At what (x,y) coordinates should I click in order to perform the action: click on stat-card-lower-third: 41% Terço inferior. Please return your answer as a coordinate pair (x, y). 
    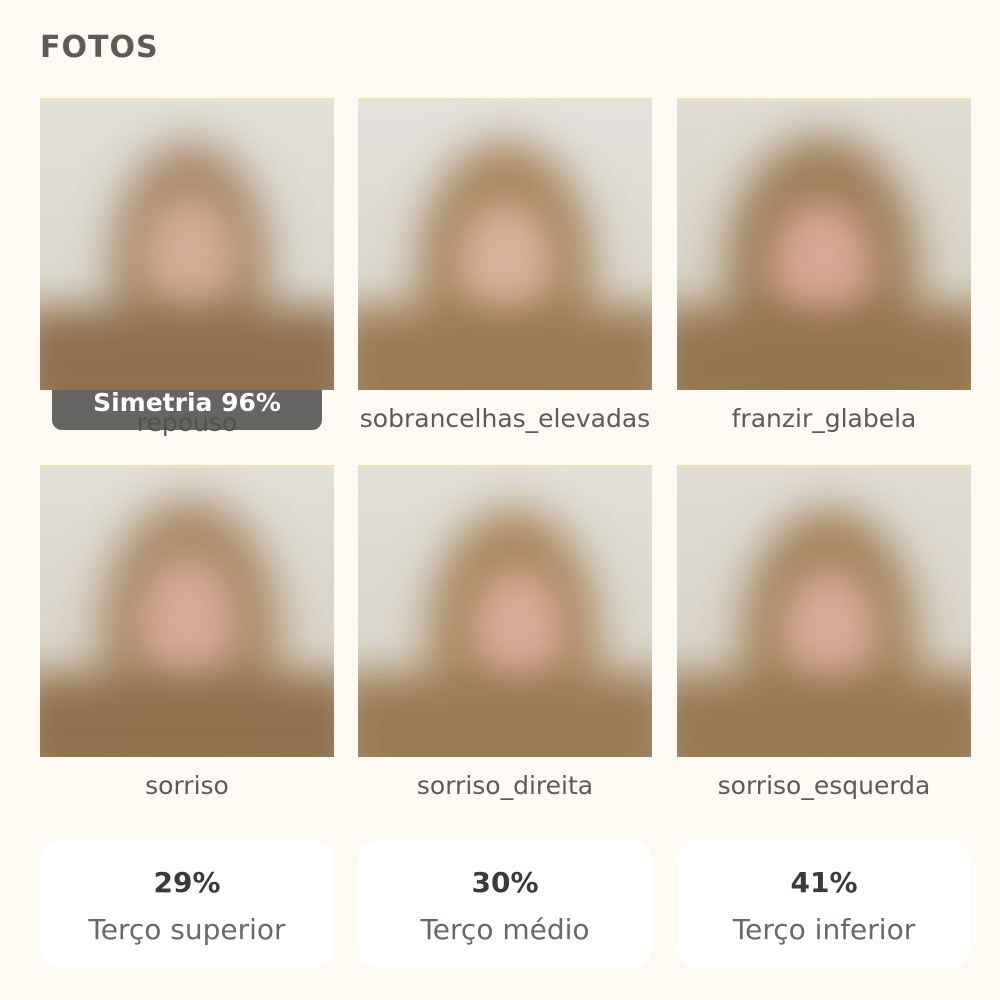
    Looking at the image, I should click on (824, 904).